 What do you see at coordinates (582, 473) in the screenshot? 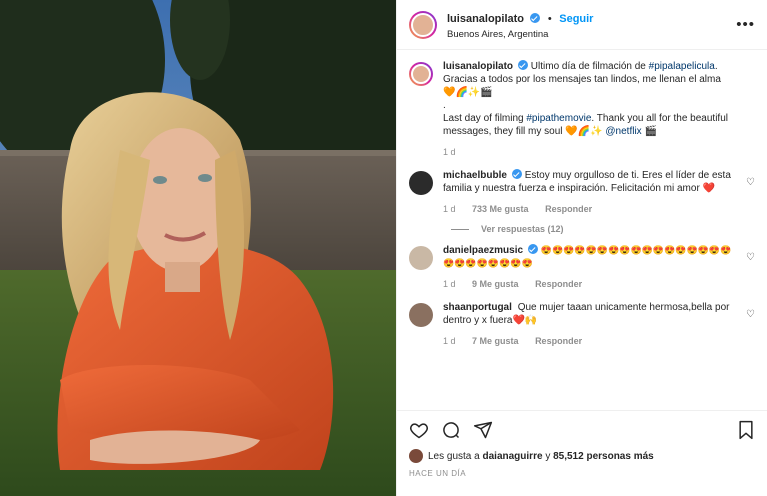
I see `post-timestamp: HACE UN DÍA` at bounding box center [582, 473].